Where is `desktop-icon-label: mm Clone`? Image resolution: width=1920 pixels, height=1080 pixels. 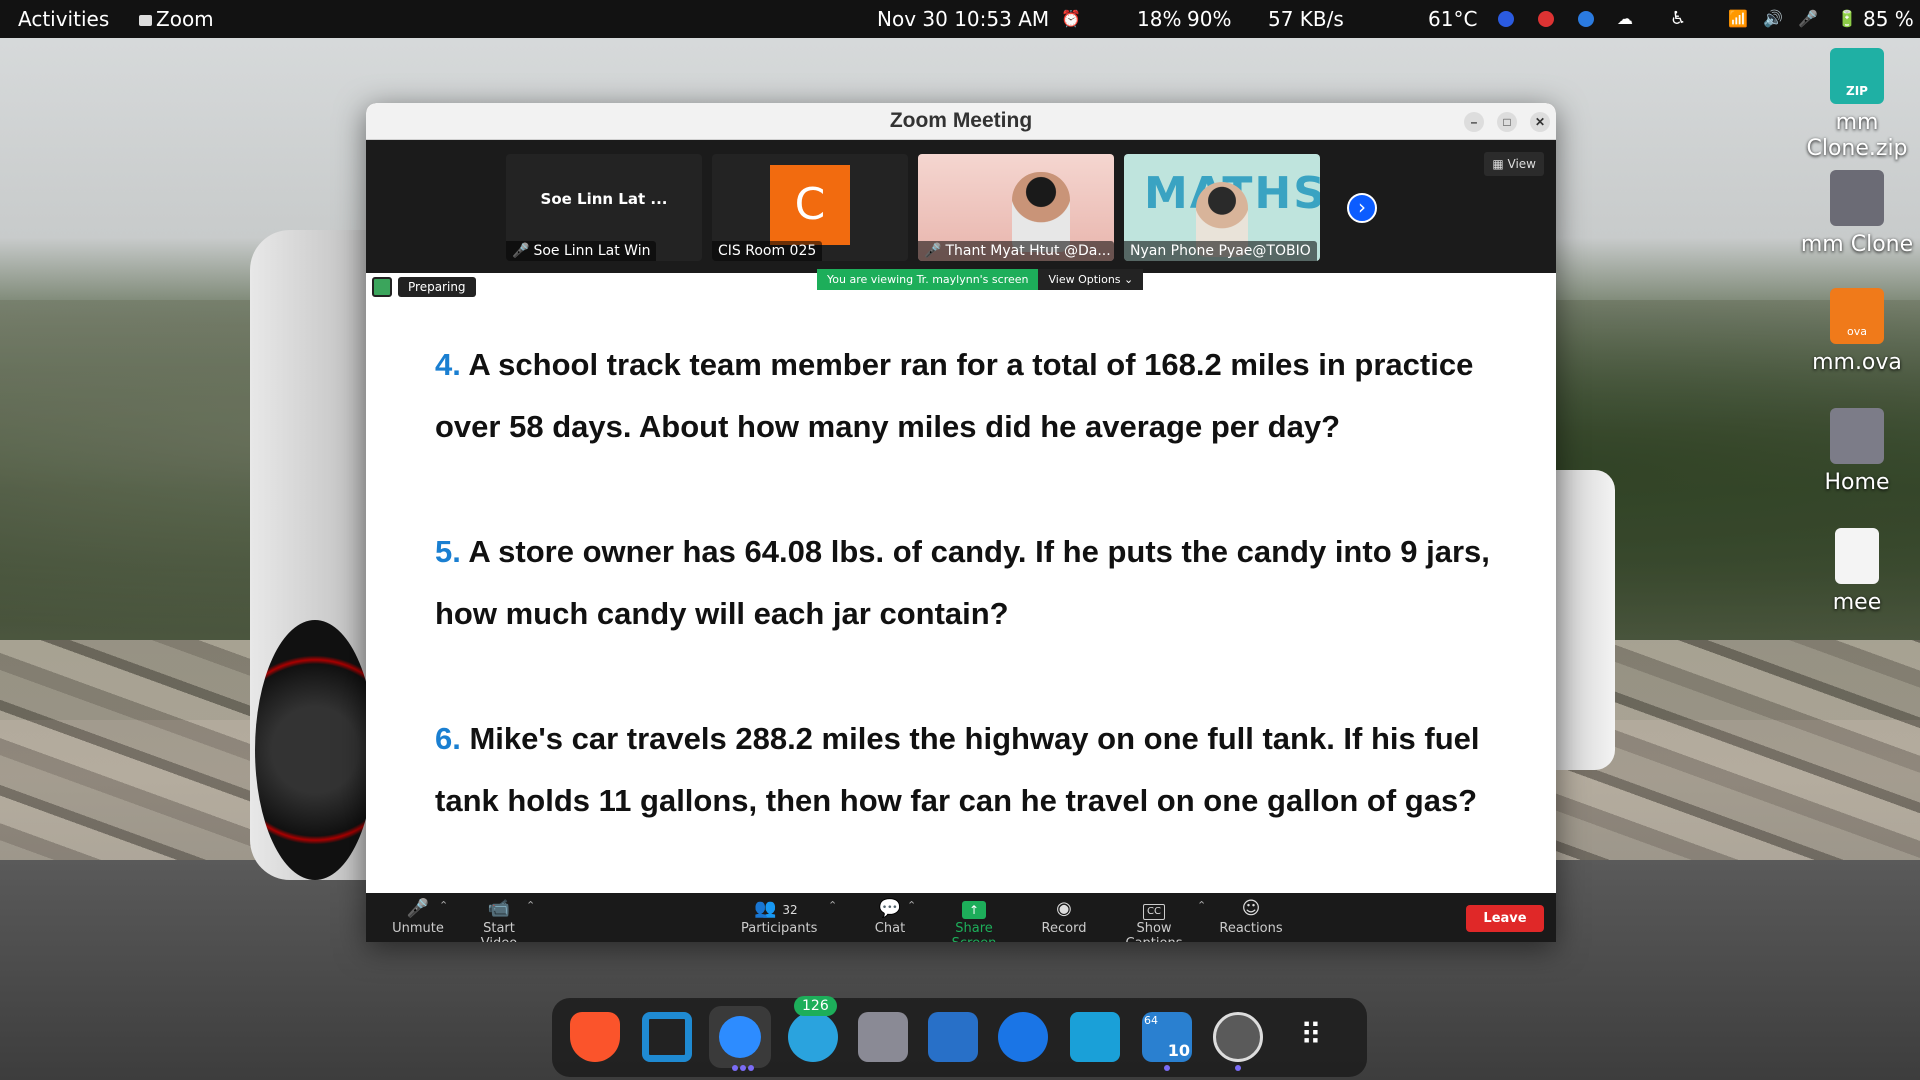
desktop-icon-label: mm Clone is located at coordinates (1857, 244).